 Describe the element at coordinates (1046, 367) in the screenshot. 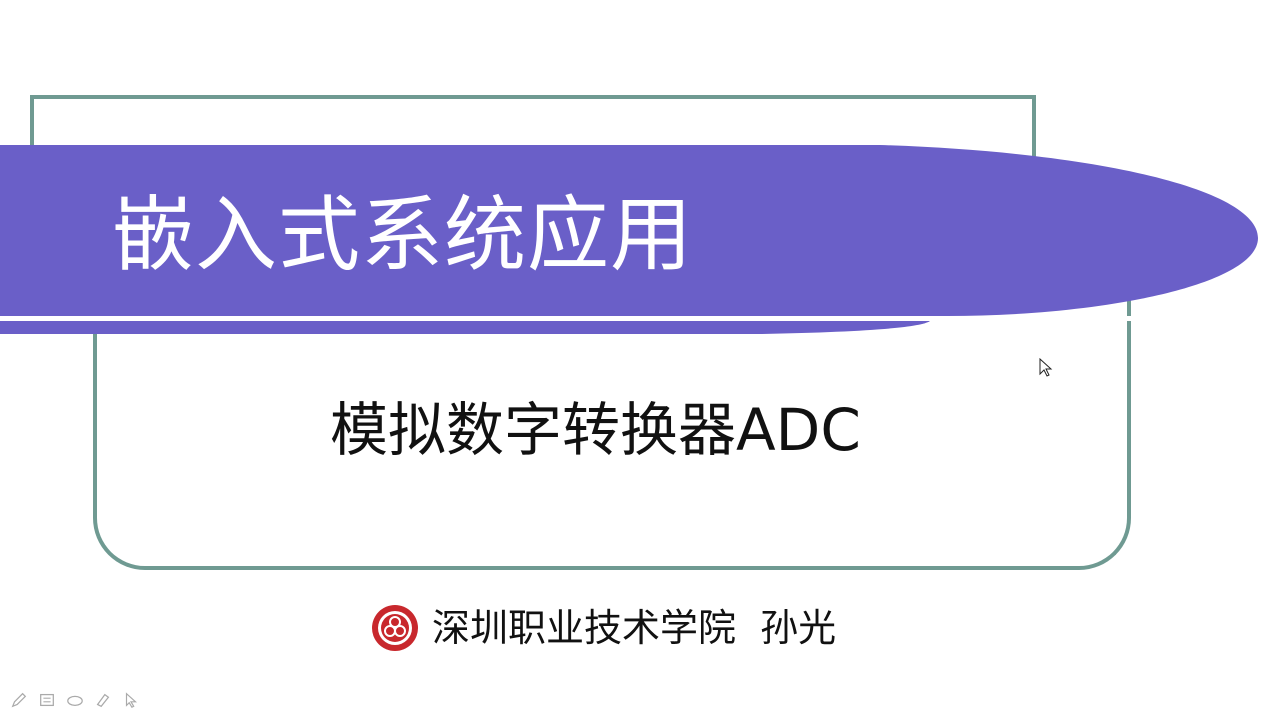

I see `mouse-pointer-icon` at that location.